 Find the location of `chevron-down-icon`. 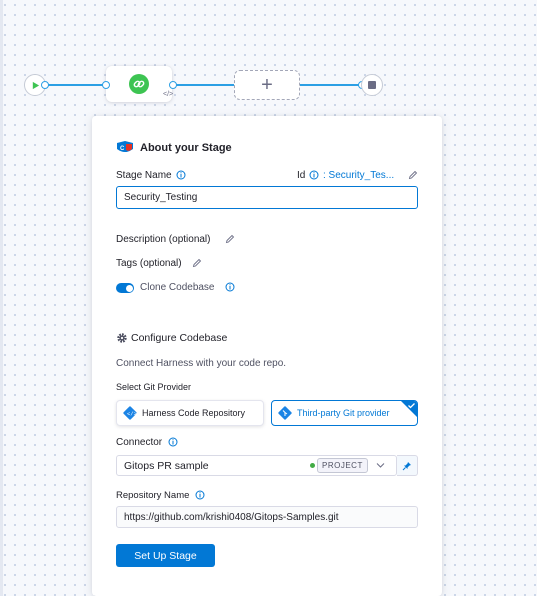

chevron-down-icon is located at coordinates (380, 465).